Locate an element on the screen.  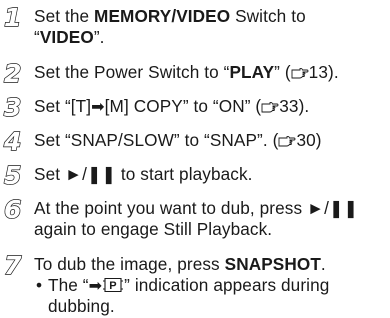
p-icon-letter: P is located at coordinates (112, 286).